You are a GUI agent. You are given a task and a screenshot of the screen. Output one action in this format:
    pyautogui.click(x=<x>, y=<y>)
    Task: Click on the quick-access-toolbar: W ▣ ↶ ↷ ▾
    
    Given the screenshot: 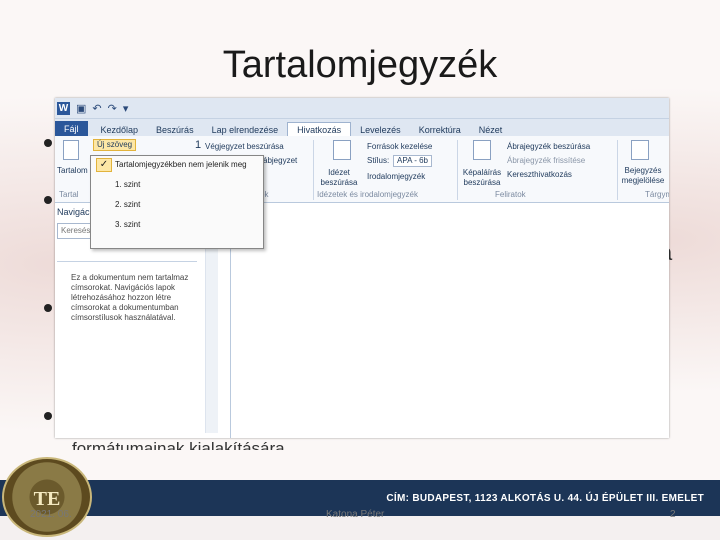 What is the action you would take?
    pyautogui.click(x=362, y=108)
    